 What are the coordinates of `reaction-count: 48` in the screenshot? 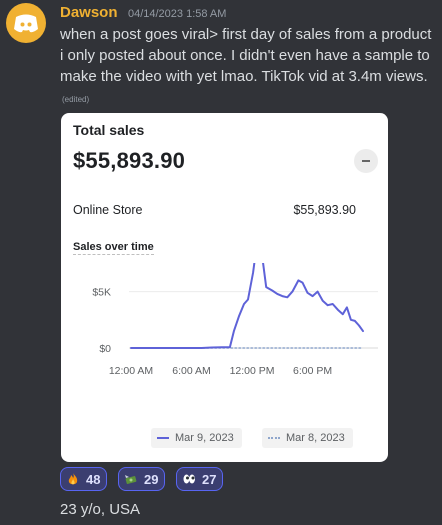 It's located at (93, 479).